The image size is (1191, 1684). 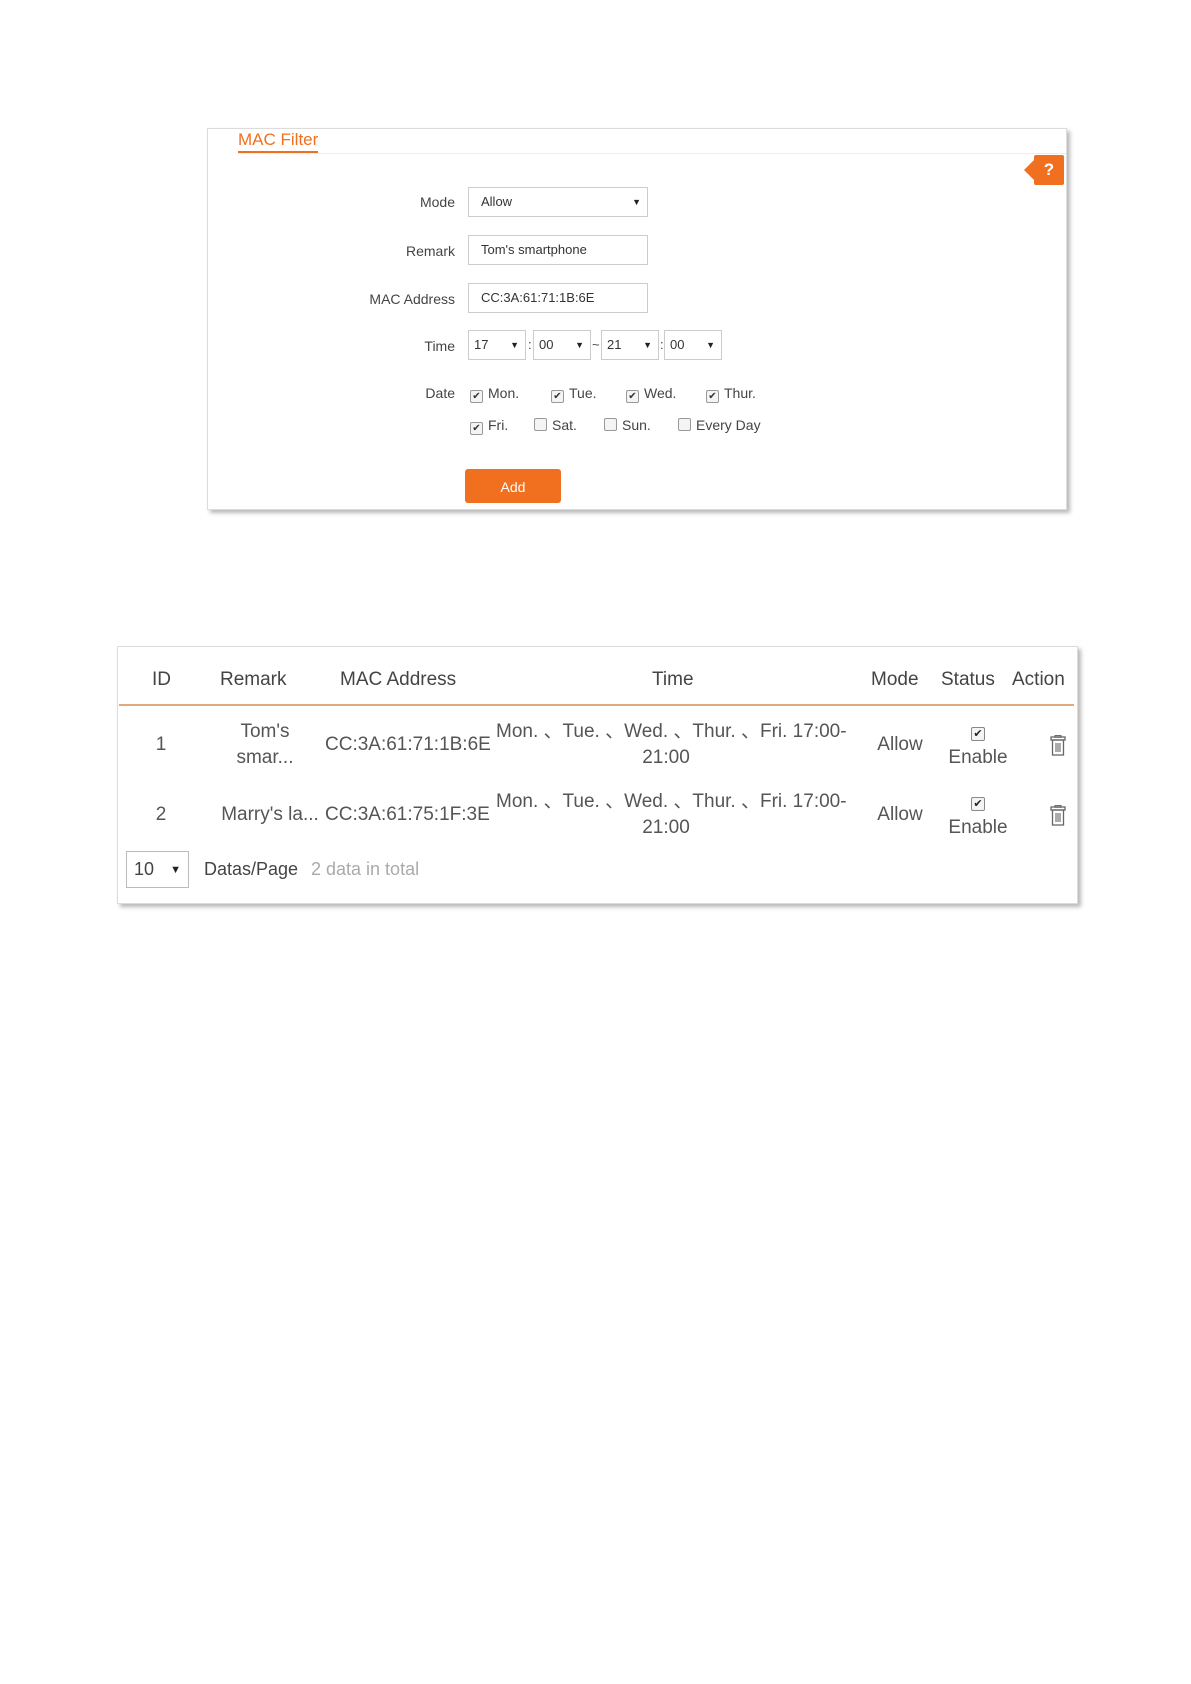 I want to click on remark-label: Remark, so click(x=430, y=251).